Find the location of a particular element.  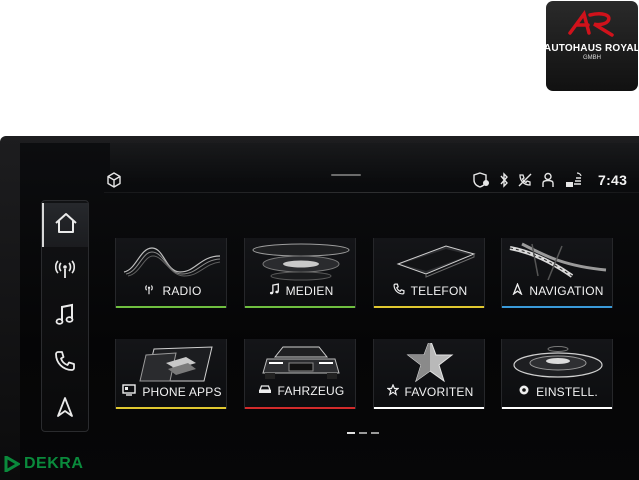

clock: 7:43 is located at coordinates (613, 180).